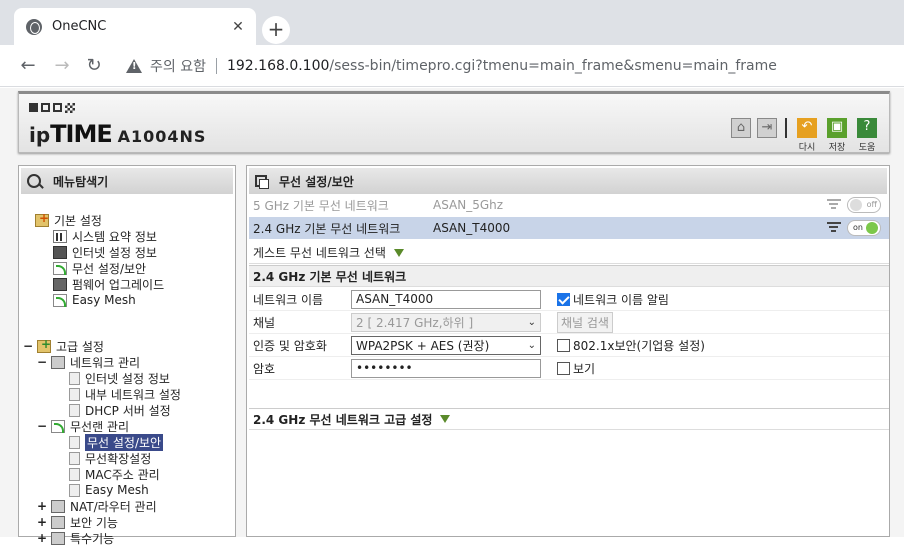 The width and height of the screenshot is (904, 547). I want to click on page-title: 무선 설정/보안, so click(568, 181).